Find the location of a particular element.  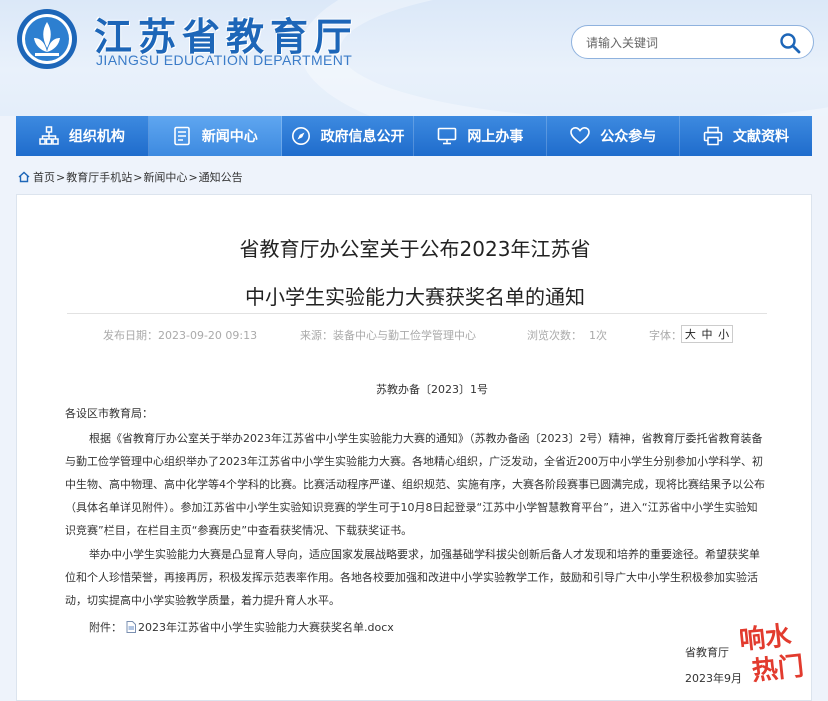

watermark-logo: 响水 热门 is located at coordinates (773, 652).